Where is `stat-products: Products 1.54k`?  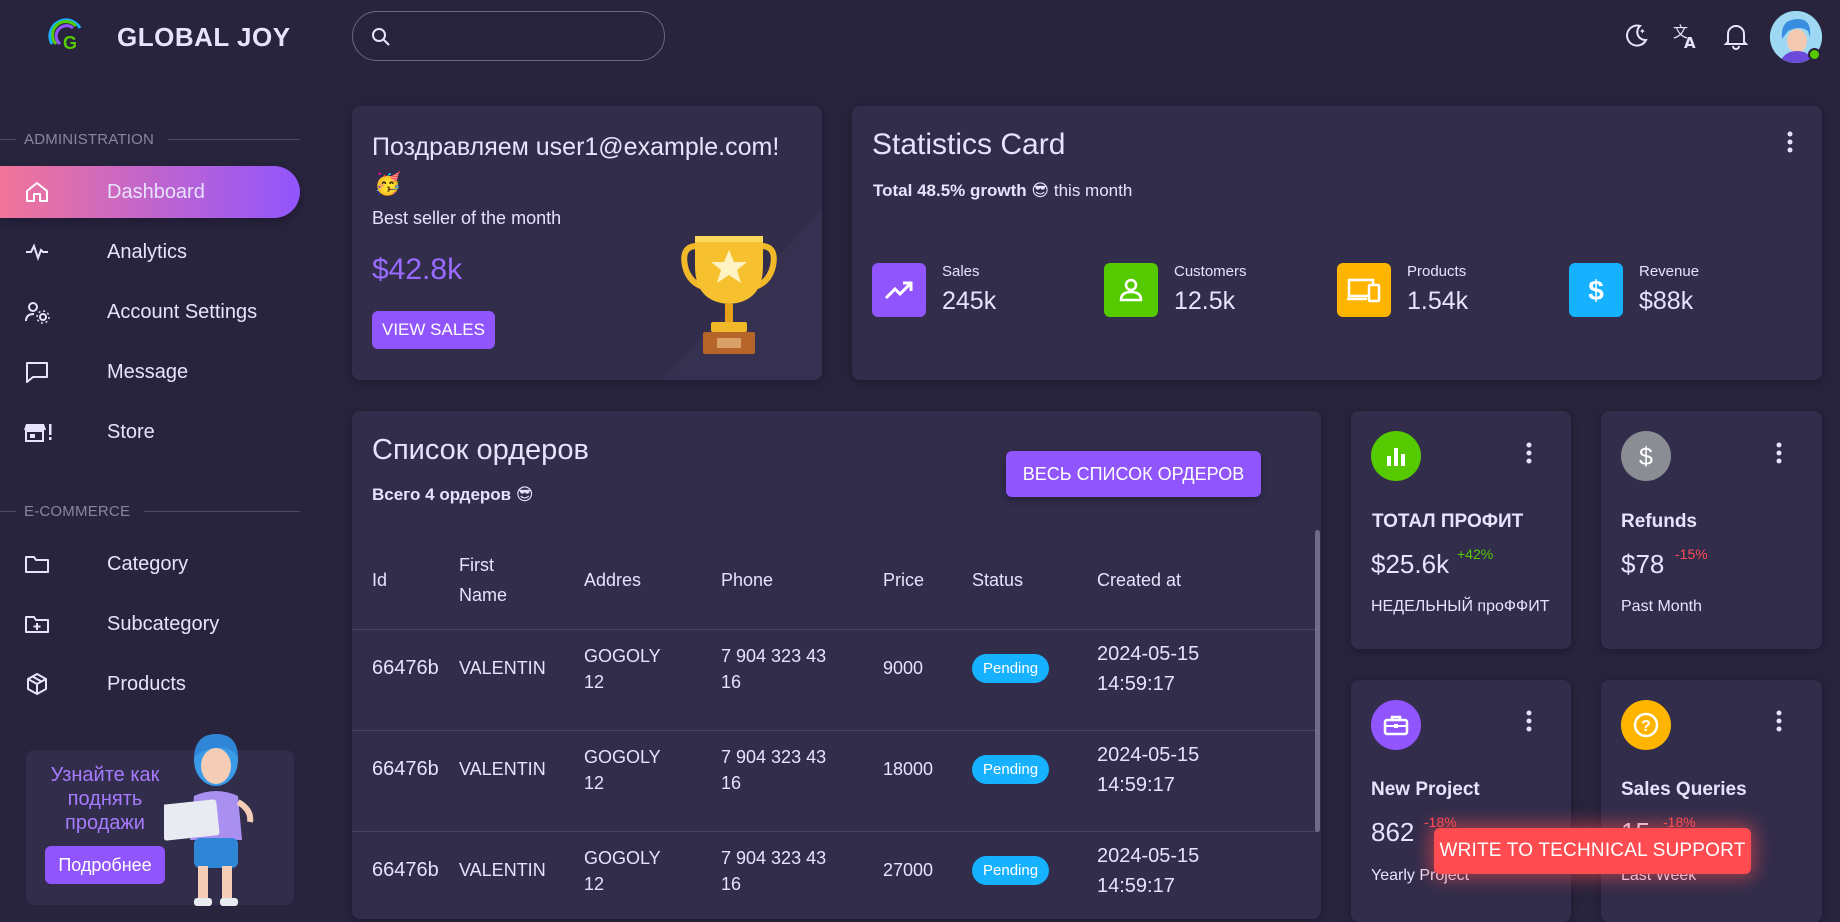
stat-products: Products 1.54k is located at coordinates (1437, 291).